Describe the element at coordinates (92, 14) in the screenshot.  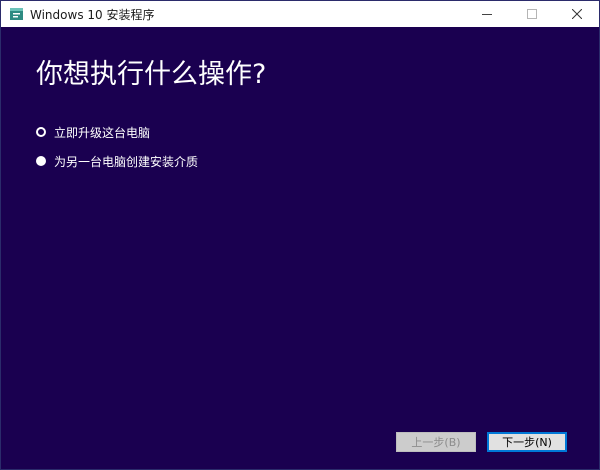
I see `window-title: Windows 10 安装程序` at that location.